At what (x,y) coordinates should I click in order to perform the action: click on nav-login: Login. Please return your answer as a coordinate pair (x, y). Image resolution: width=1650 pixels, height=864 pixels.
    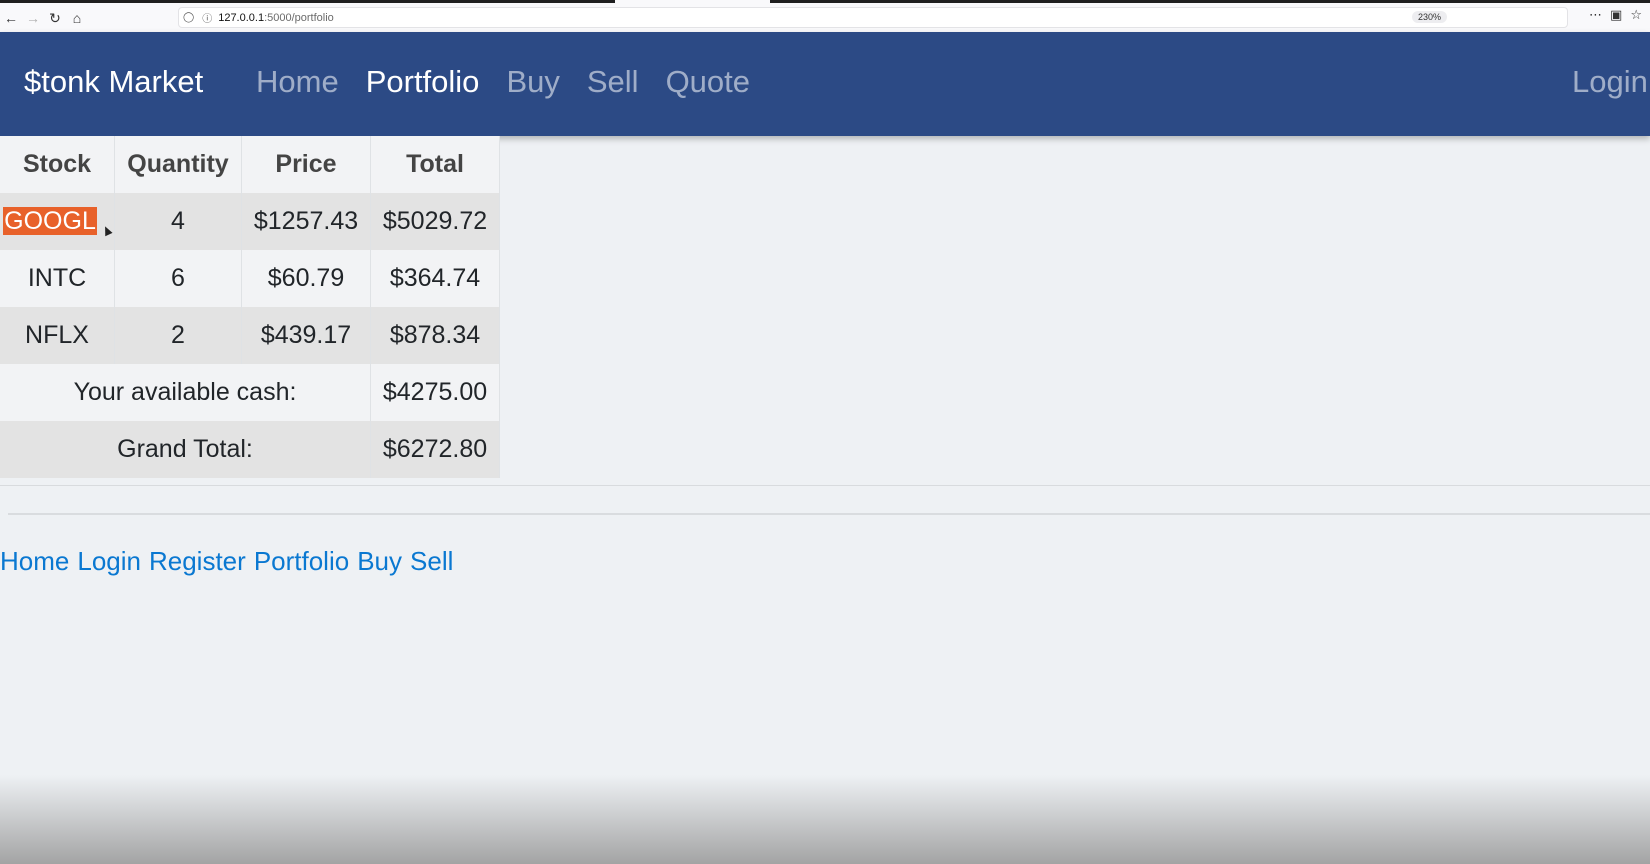
    Looking at the image, I should click on (1610, 82).